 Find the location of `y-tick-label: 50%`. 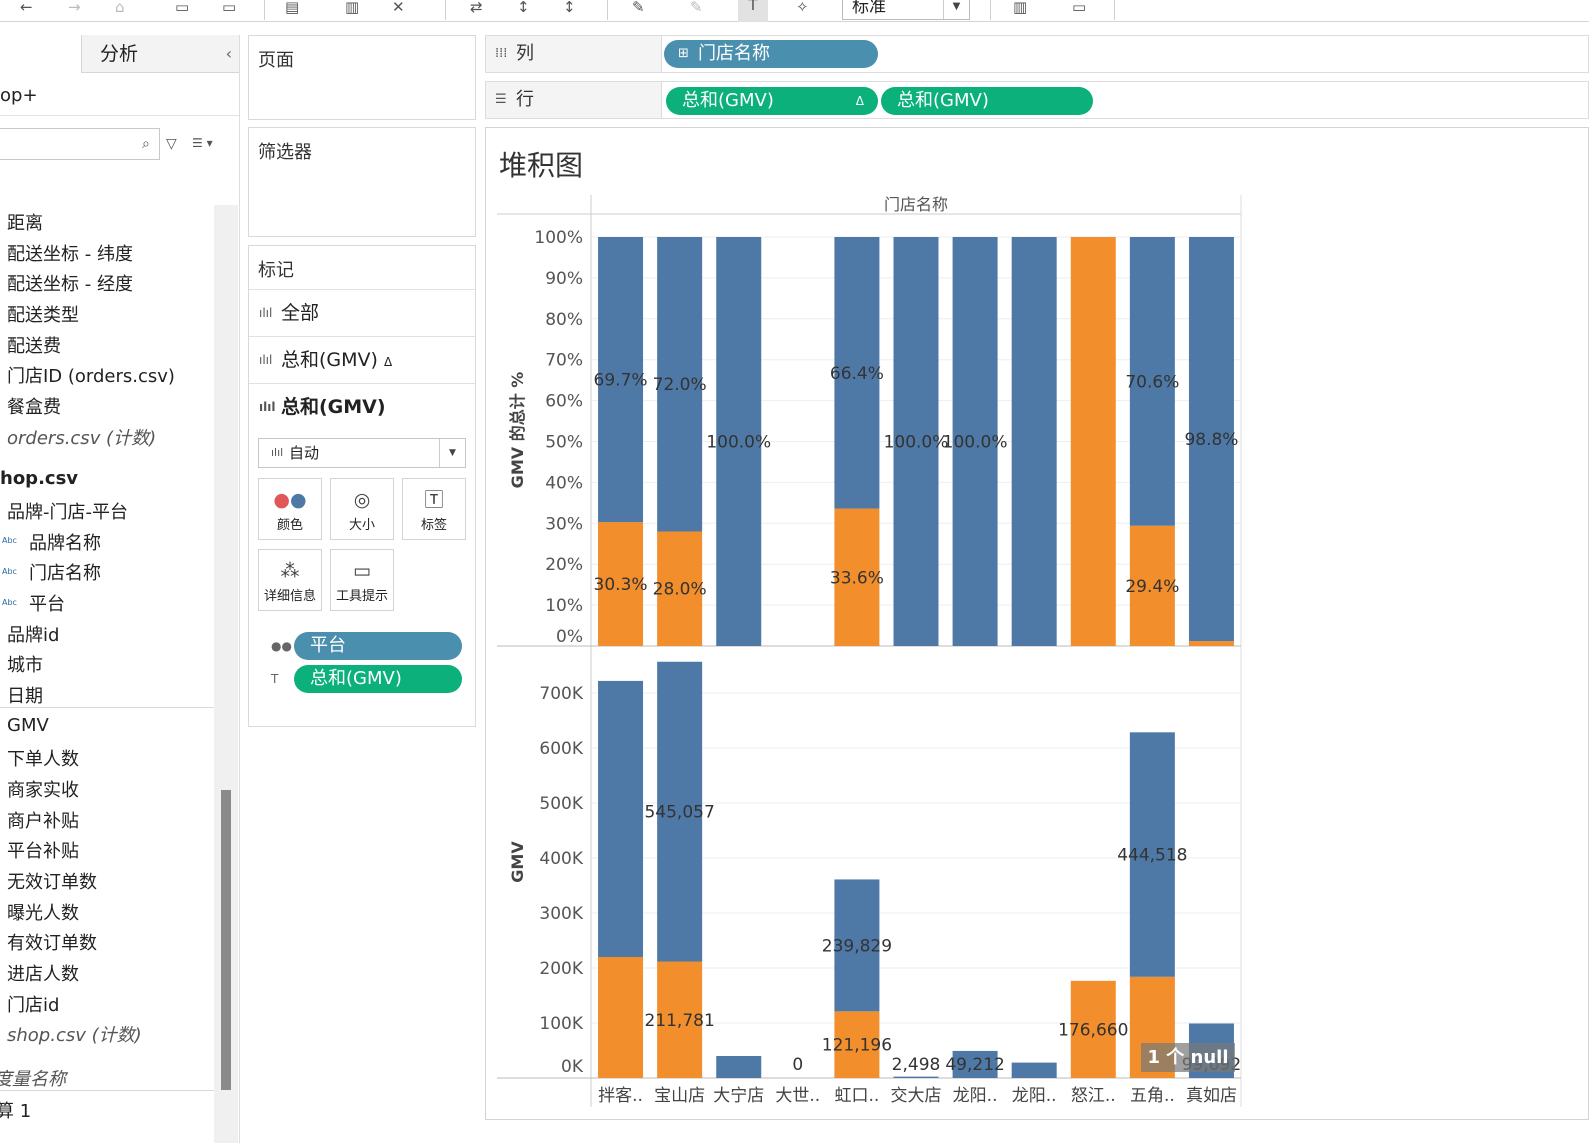

y-tick-label: 50% is located at coordinates (564, 443).